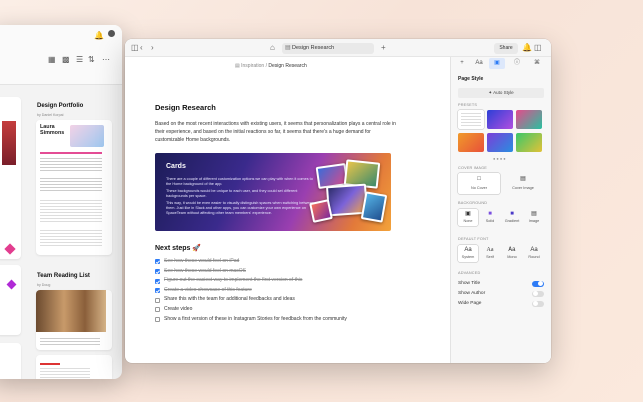 Image resolution: width=643 pixels, height=402 pixels. I want to click on sidebar-toggle-icon: ◫, so click(135, 48).